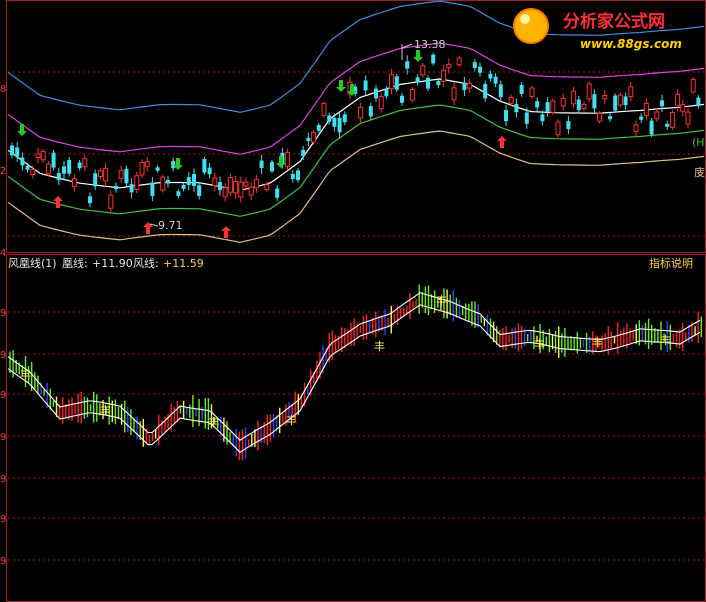  What do you see at coordinates (3, 253) in the screenshot?
I see `left-tick-top-3: 4` at bounding box center [3, 253].